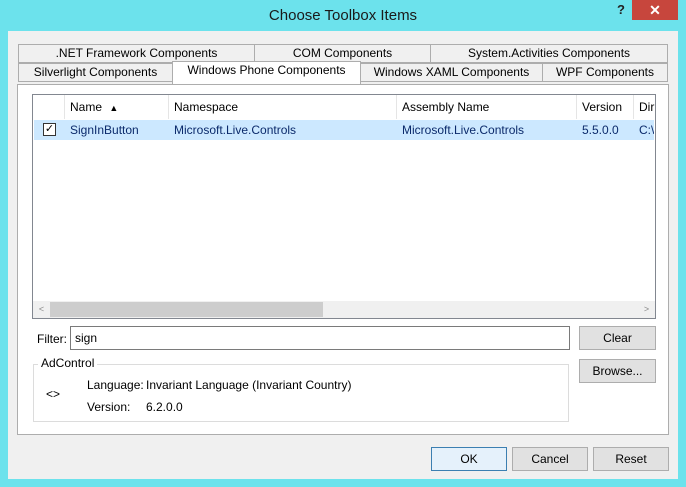  I want to click on cell-namespace: Microsoft.Live.Controls, so click(235, 130).